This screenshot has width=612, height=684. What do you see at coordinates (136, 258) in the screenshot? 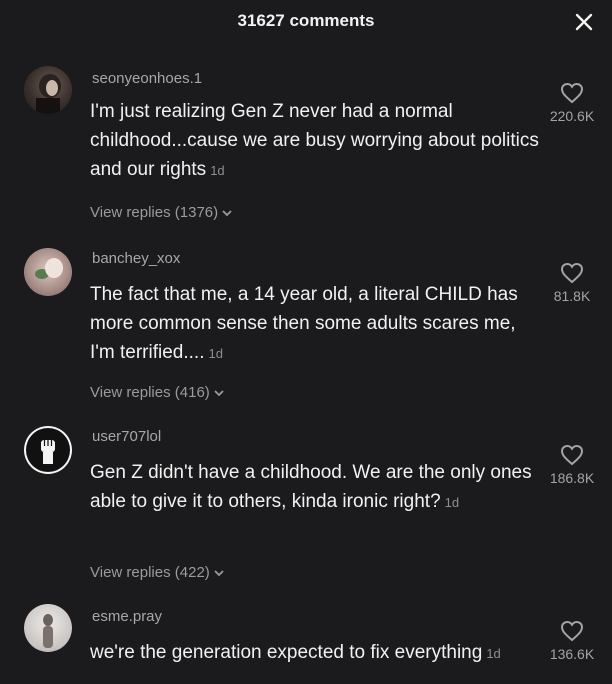
I see `comment-username: banchey_xox` at bounding box center [136, 258].